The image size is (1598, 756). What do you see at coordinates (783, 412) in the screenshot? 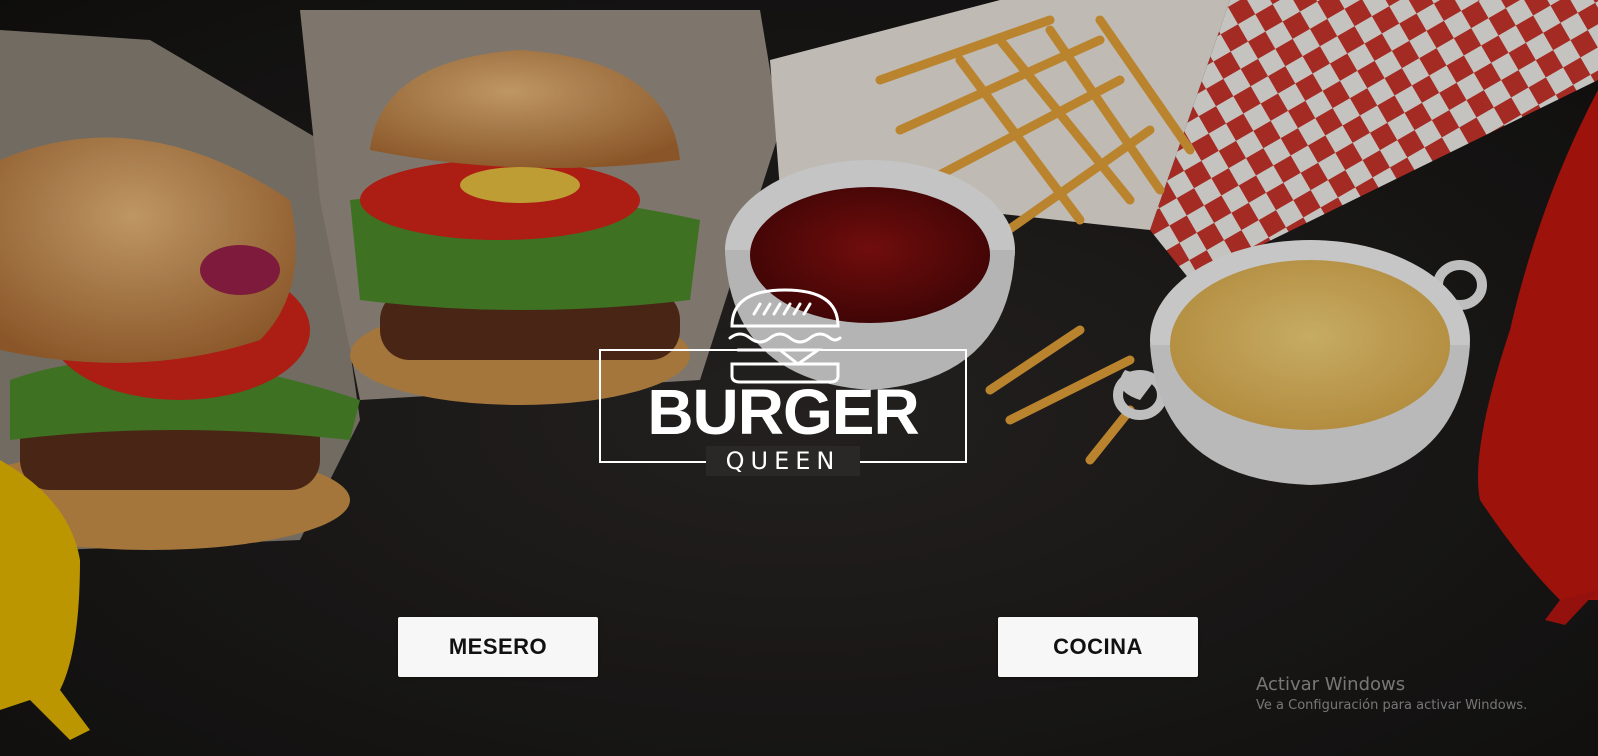
I see `logo-brand-text: BURGER` at bounding box center [783, 412].